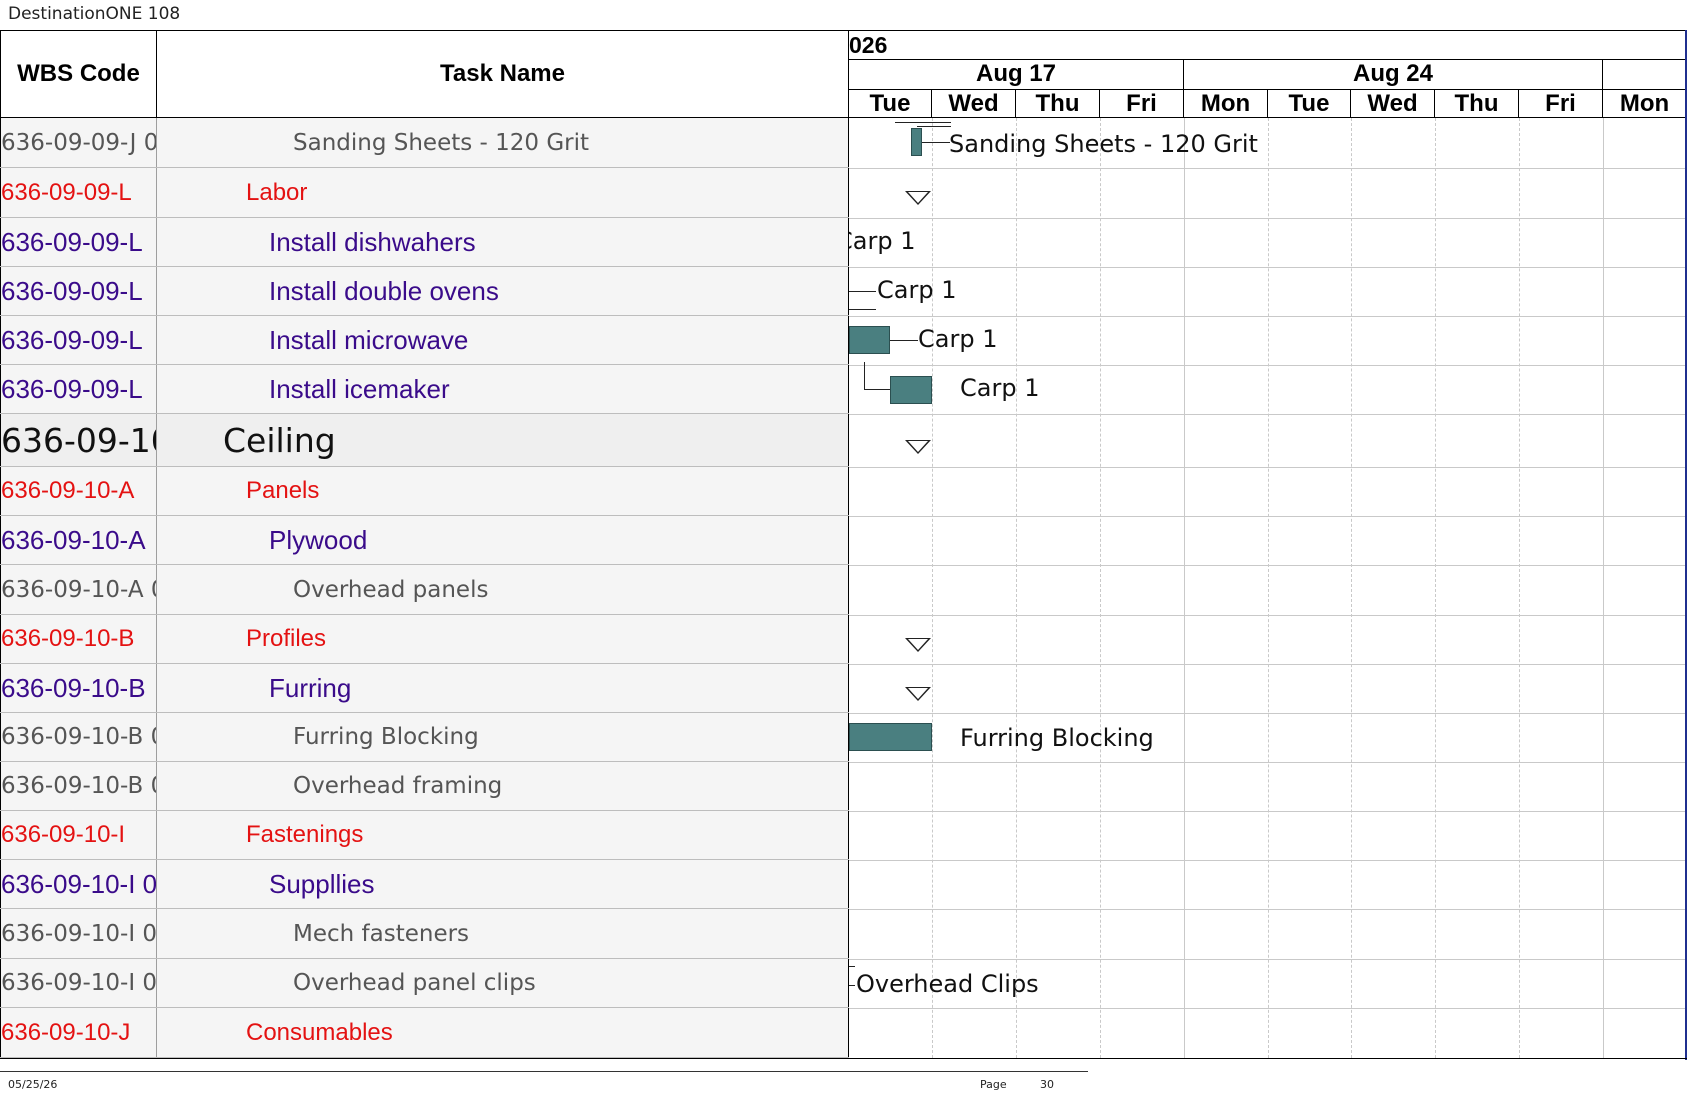 This screenshot has height=1097, width=1687. I want to click on task-name-cell: Install microwave, so click(503, 340).